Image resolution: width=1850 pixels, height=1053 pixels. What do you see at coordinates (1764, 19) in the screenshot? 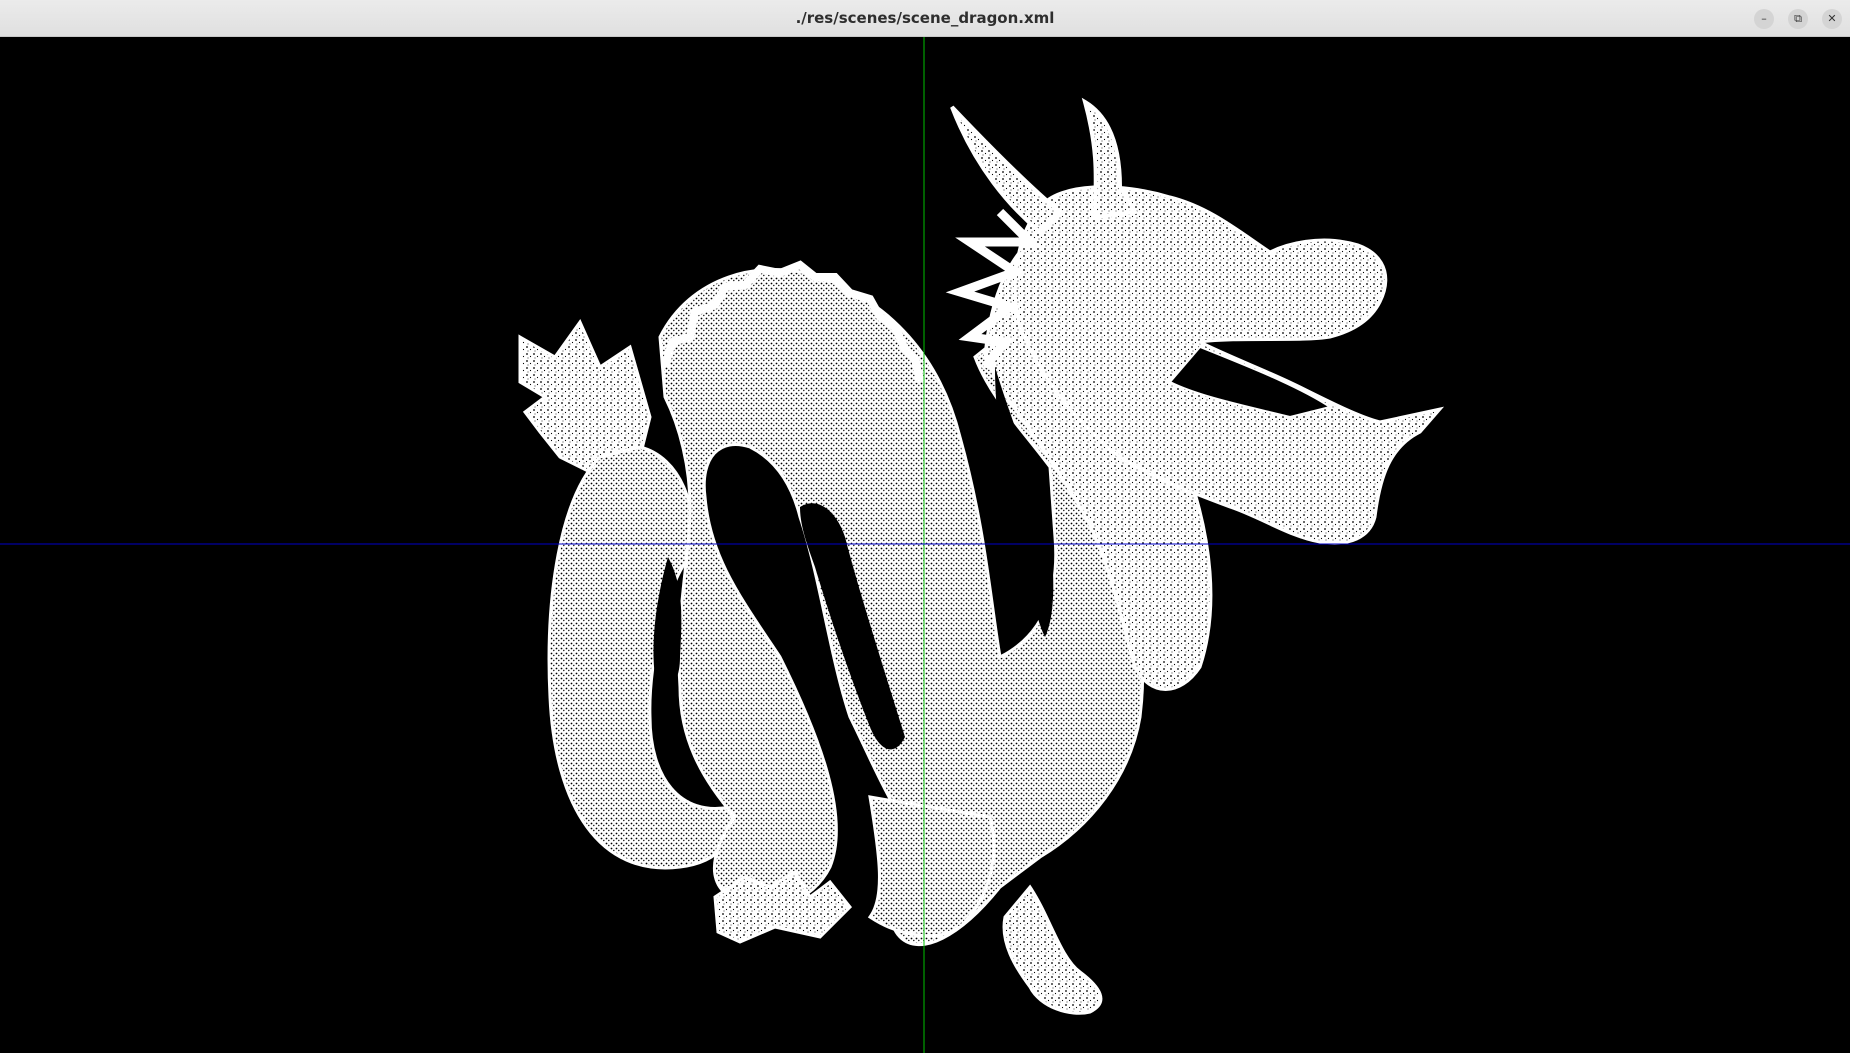
I see `minimize-icon: –` at bounding box center [1764, 19].